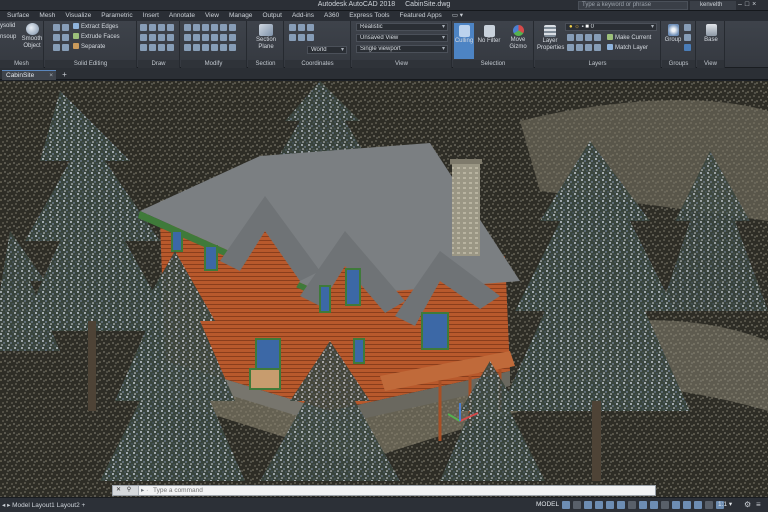 The image size is (768, 512). What do you see at coordinates (579, 47) in the screenshot?
I see `layer-unisolate-icon` at bounding box center [579, 47].